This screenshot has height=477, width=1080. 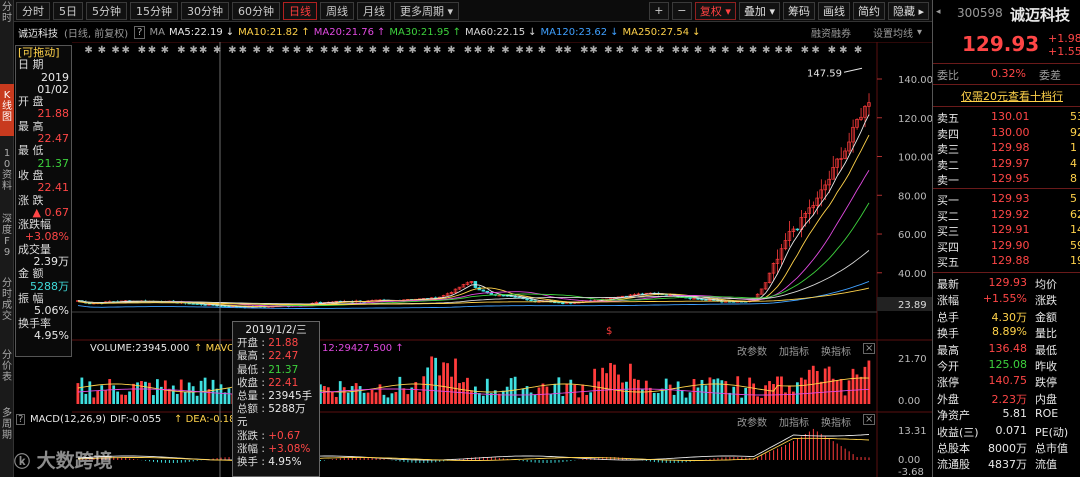 What do you see at coordinates (427, 10) in the screenshot?
I see `period-more: 更多周期 ▾` at bounding box center [427, 10].